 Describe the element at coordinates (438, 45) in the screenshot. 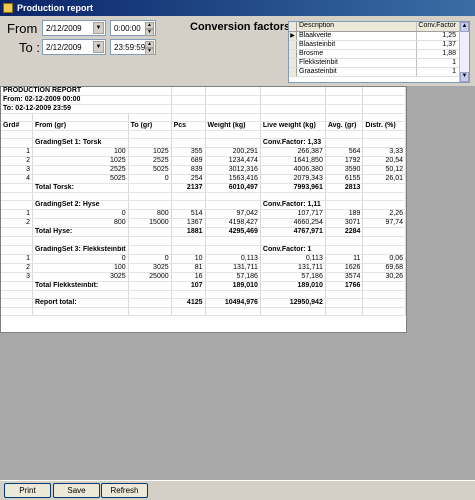

I see `grid-cell-factor: 1,37` at that location.